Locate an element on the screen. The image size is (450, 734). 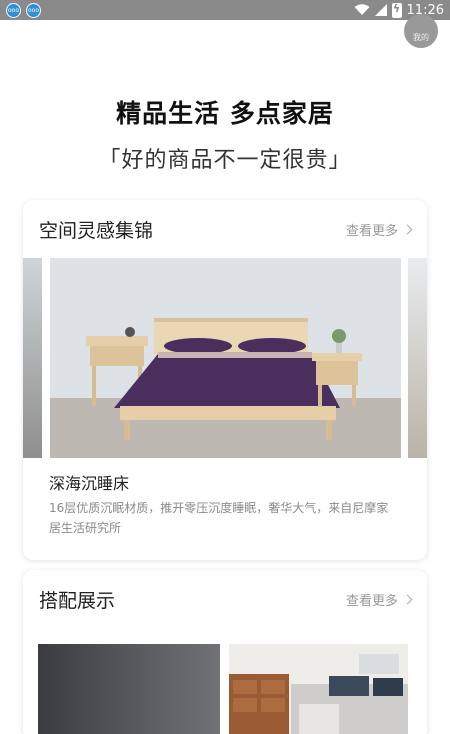
hero-subtitle: 「好的商品不一定很贵」 is located at coordinates (225, 160).